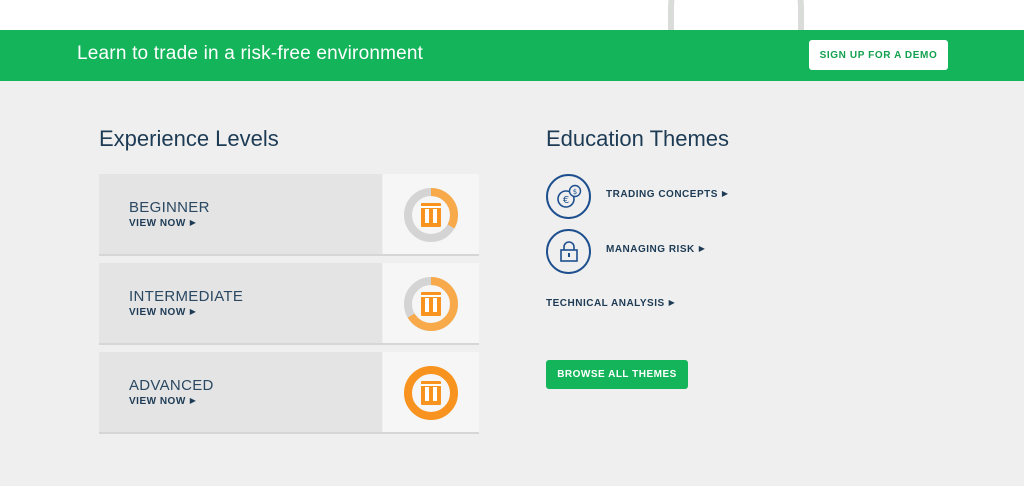 Image resolution: width=1024 pixels, height=491 pixels. I want to click on level-card-advanced: ADVANCED VIEW NOW ▶, so click(289, 393).